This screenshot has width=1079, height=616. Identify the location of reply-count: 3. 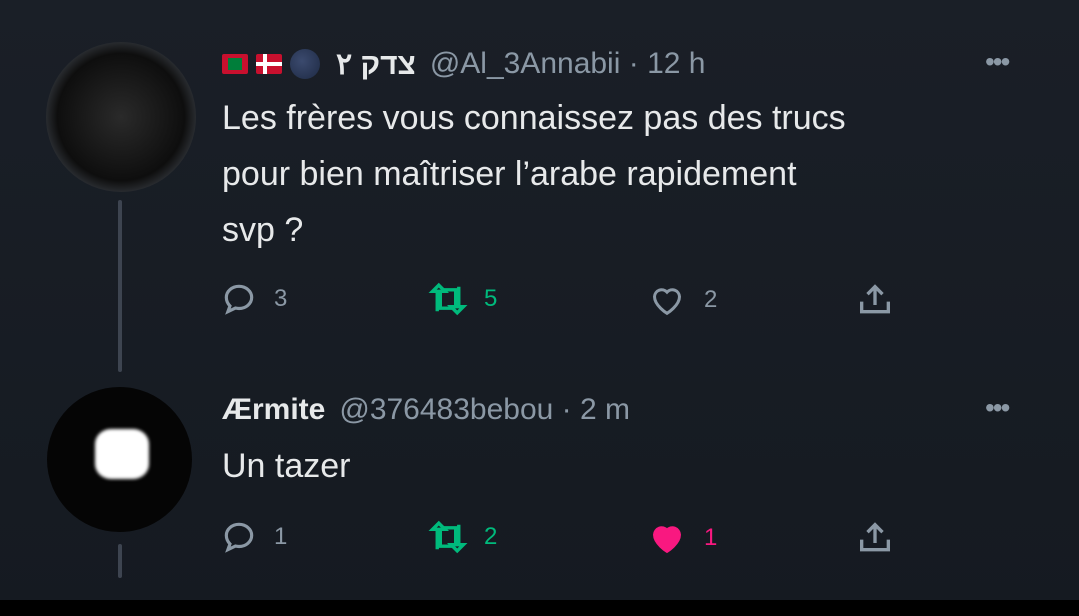
(281, 298).